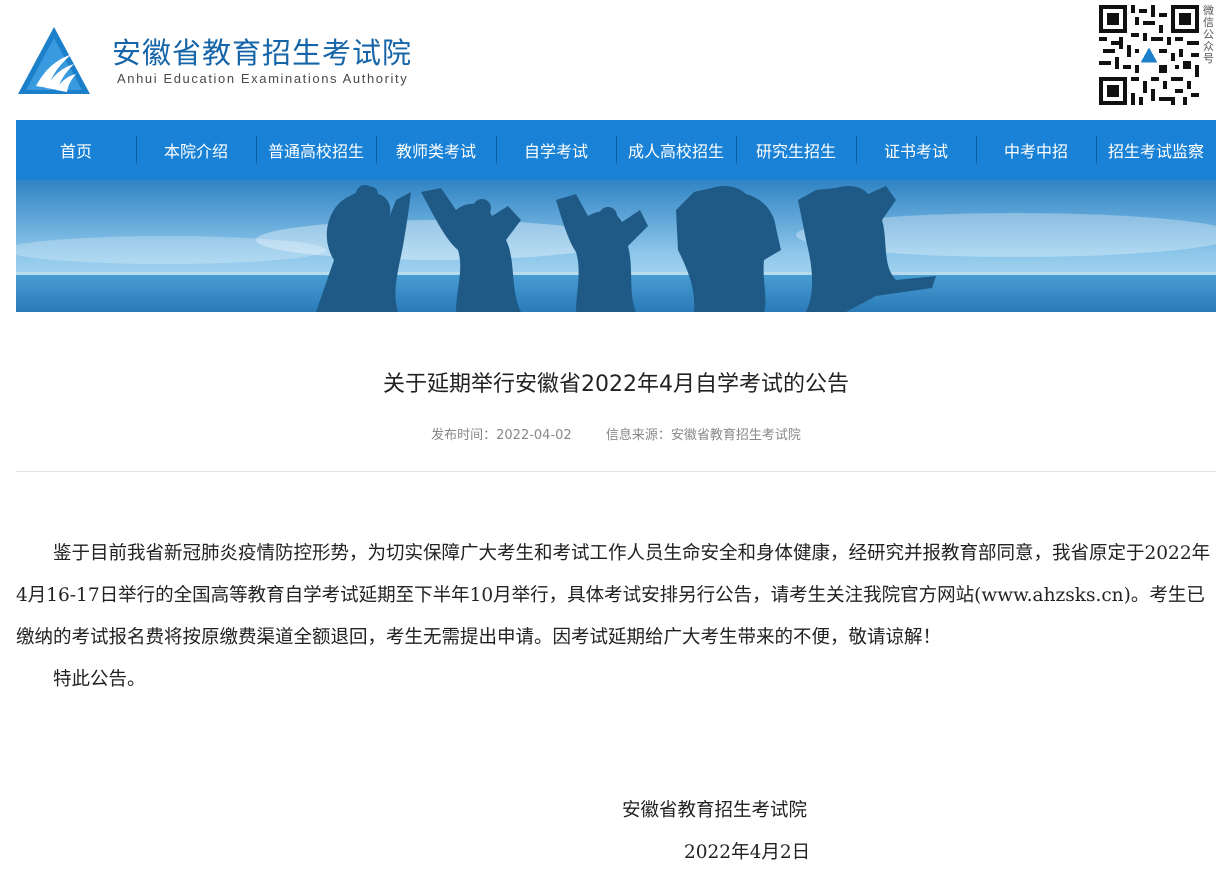 Image resolution: width=1226 pixels, height=882 pixels. What do you see at coordinates (436, 150) in the screenshot?
I see `nav-item-teacher-exam: 教师类考试` at bounding box center [436, 150].